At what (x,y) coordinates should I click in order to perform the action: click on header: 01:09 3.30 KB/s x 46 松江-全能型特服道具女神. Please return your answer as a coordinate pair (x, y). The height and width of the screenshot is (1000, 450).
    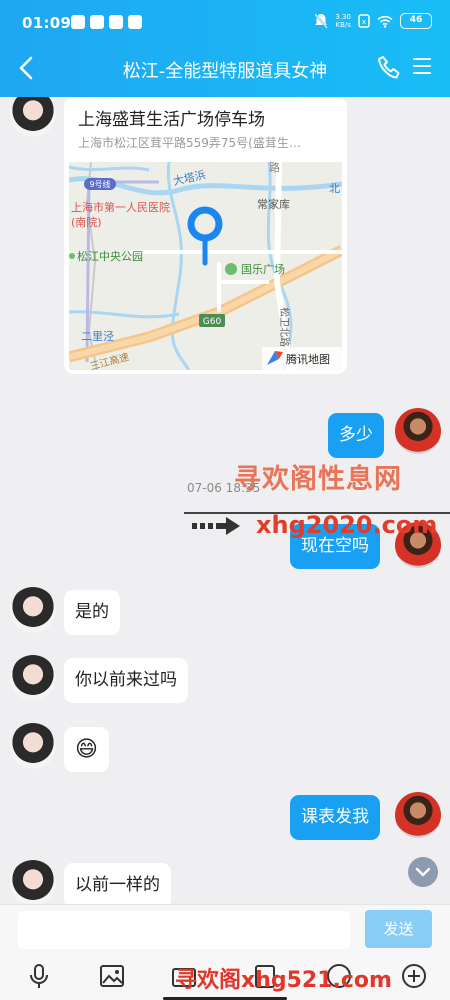
    Looking at the image, I should click on (225, 48).